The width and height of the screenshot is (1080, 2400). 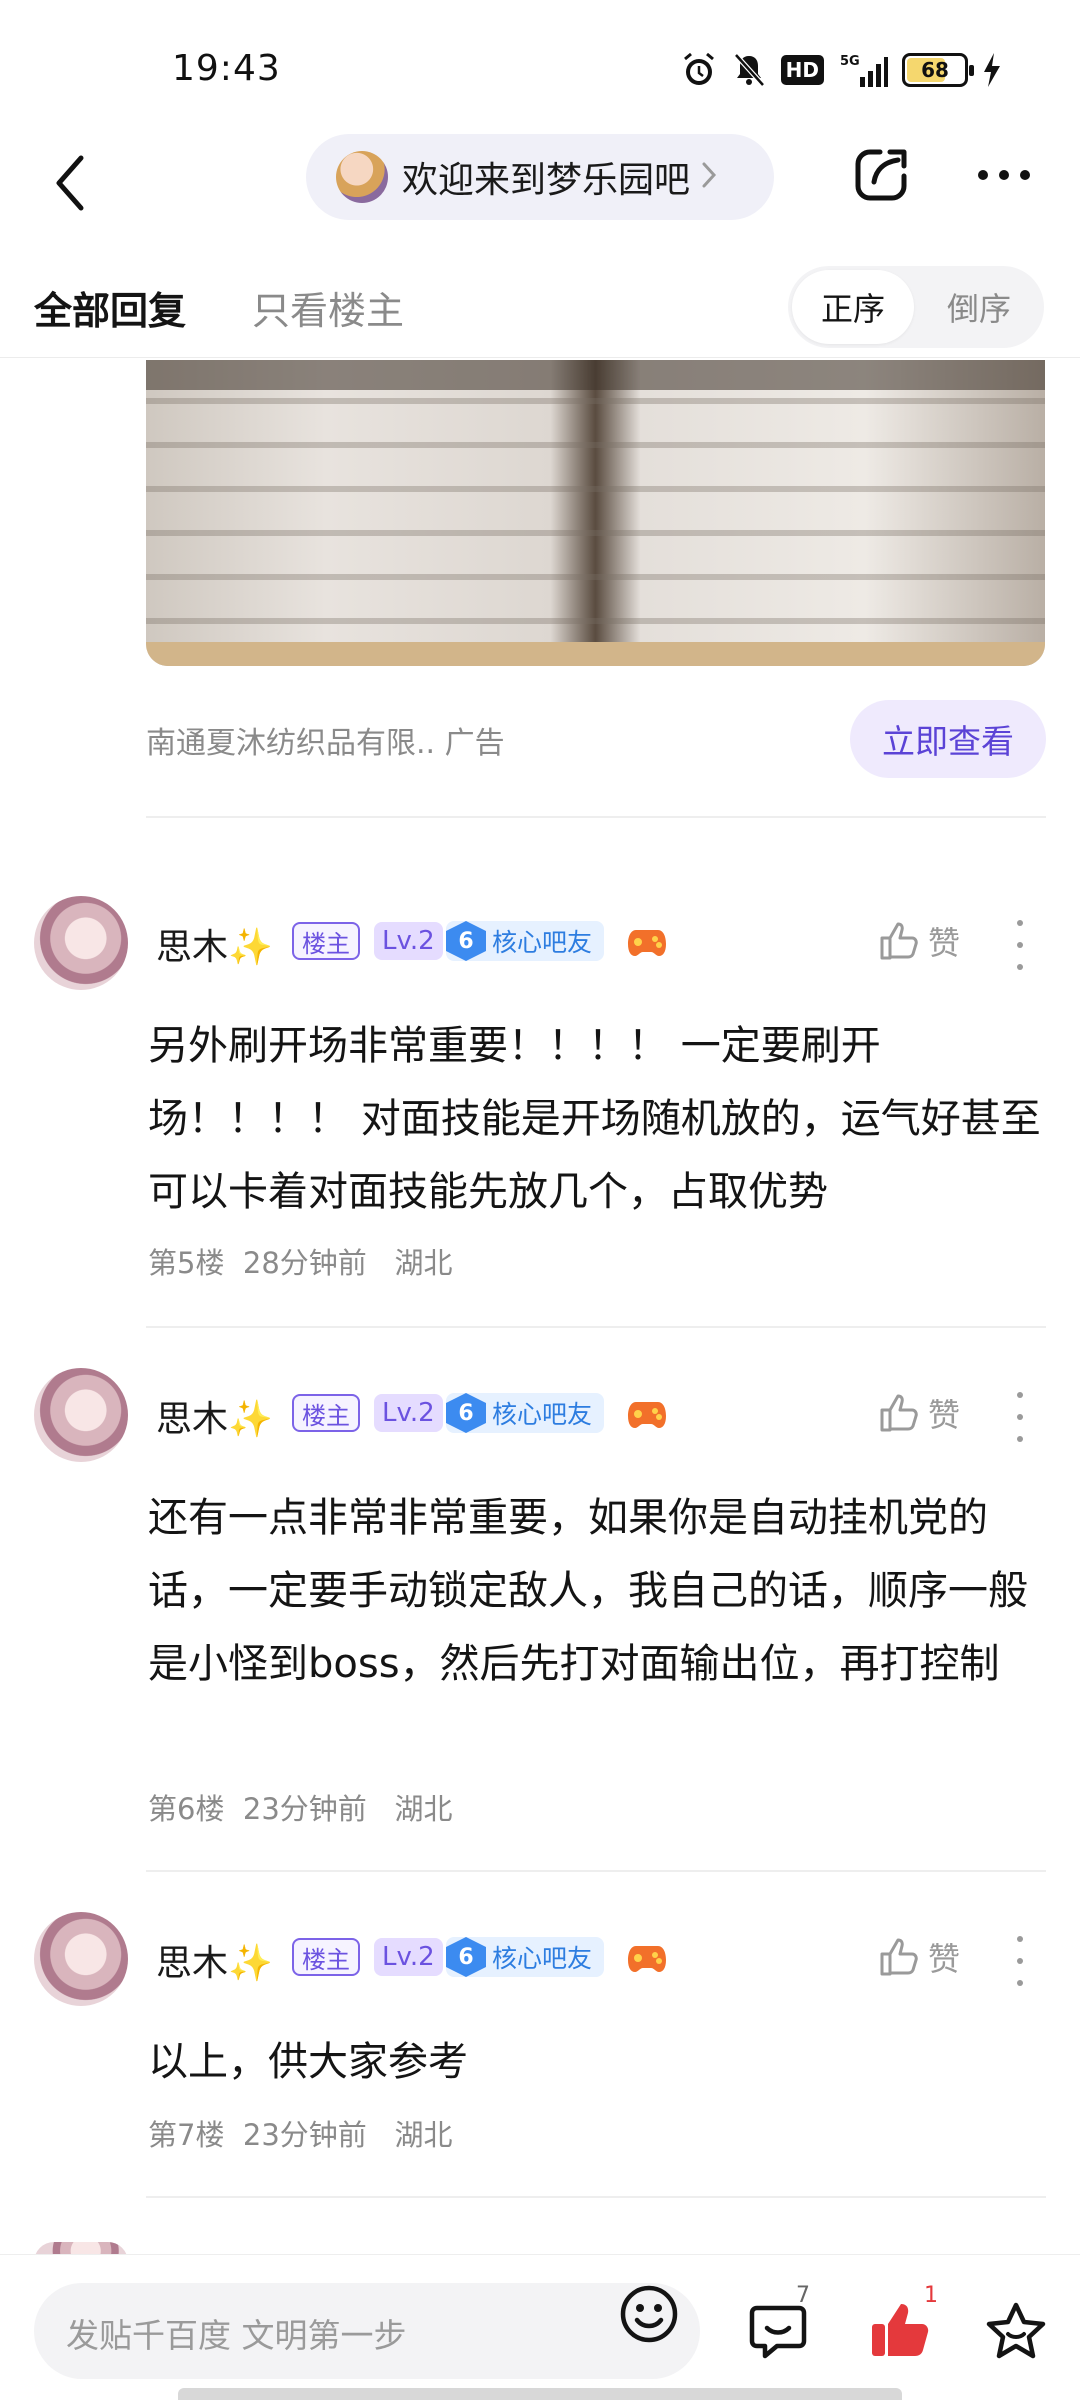 I want to click on comment-input: 发贴千百度 文明第一步, so click(x=367, y=2331).